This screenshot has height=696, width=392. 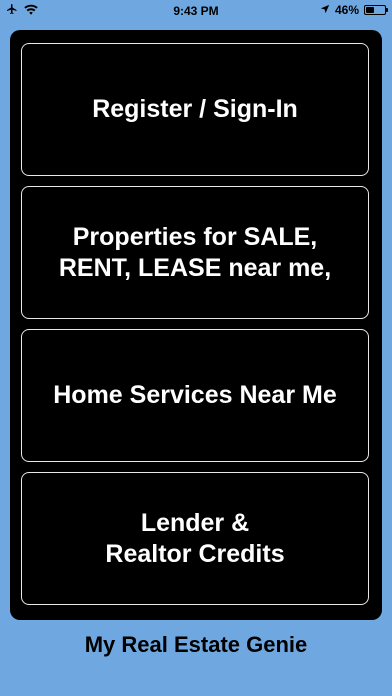 I want to click on battery-icon, so click(x=376, y=10).